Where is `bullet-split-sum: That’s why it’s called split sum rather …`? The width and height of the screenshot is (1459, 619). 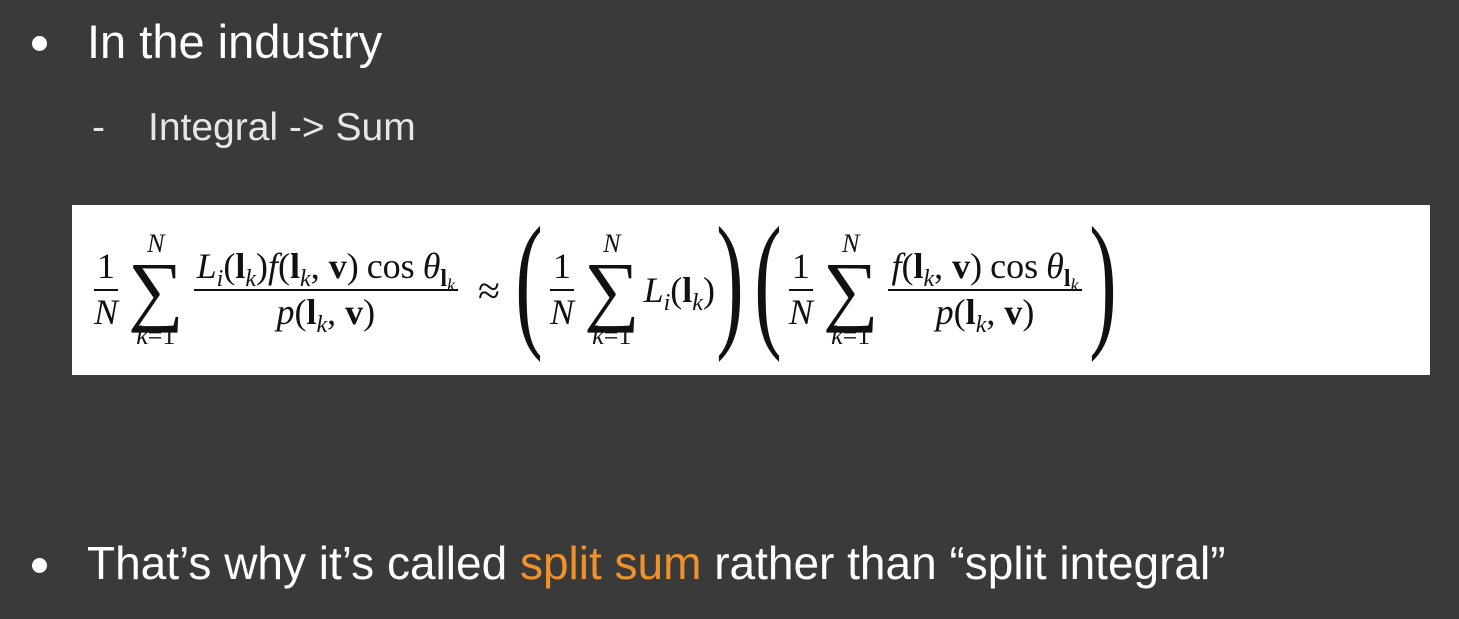 bullet-split-sum: That’s why it’s called split sum rather … is located at coordinates (629, 563).